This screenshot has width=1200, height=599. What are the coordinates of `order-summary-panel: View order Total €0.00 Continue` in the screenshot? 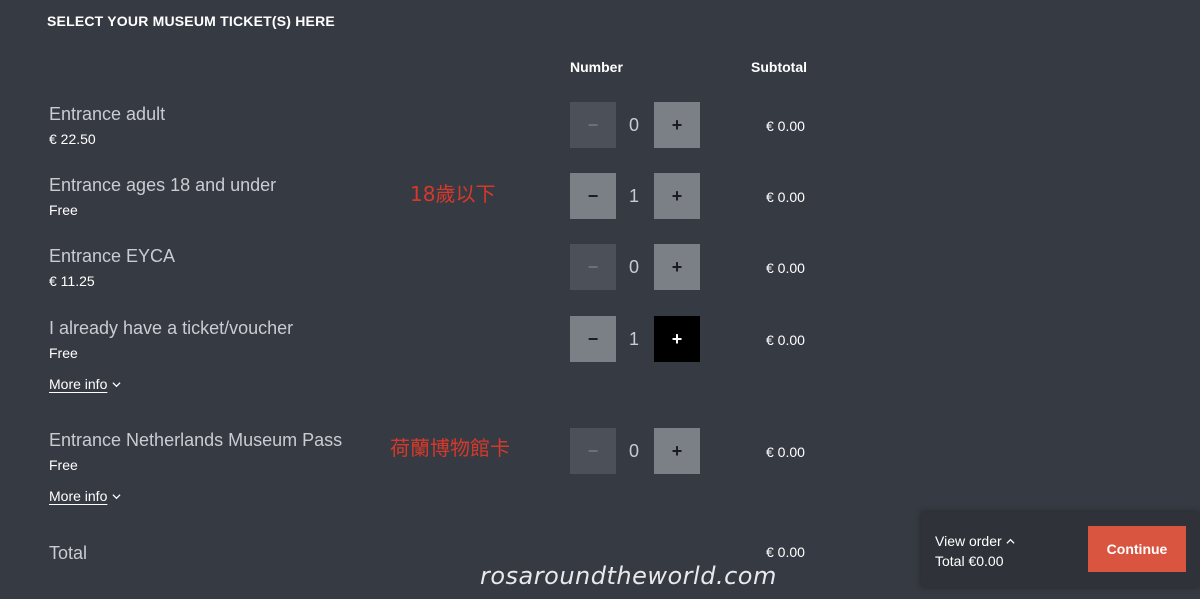 It's located at (1060, 549).